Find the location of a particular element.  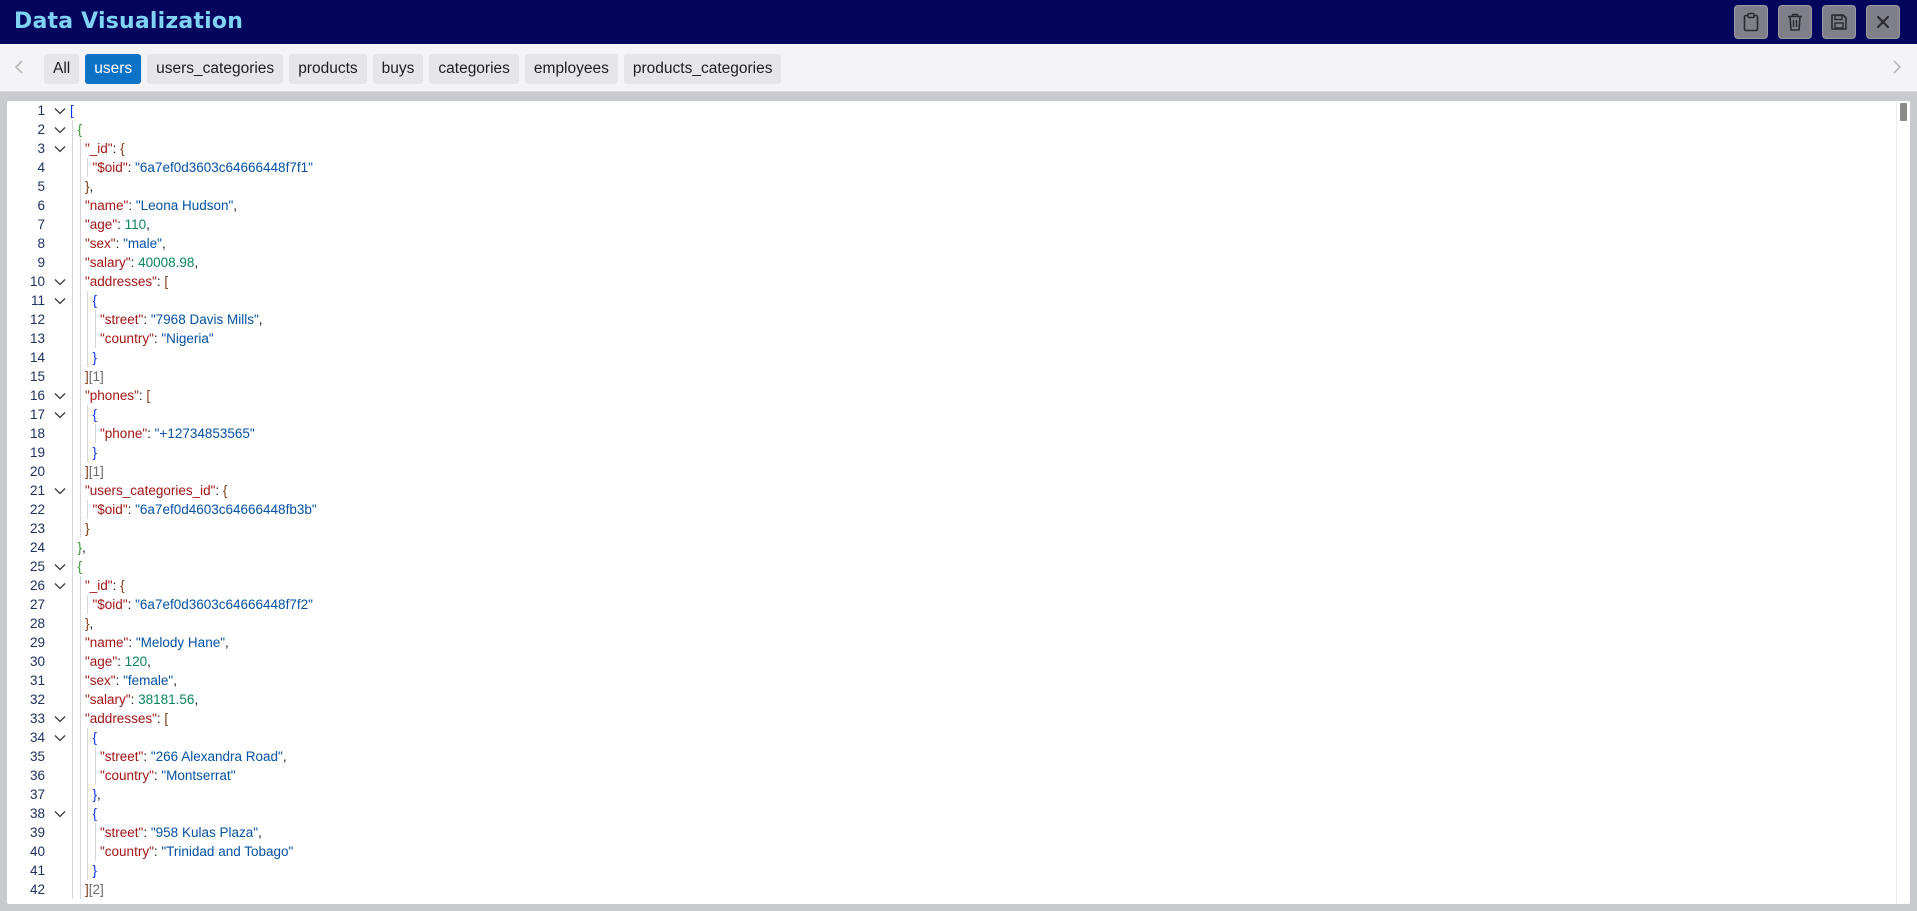

code-line: "street": "266 Alexandra Road", is located at coordinates (193, 756).